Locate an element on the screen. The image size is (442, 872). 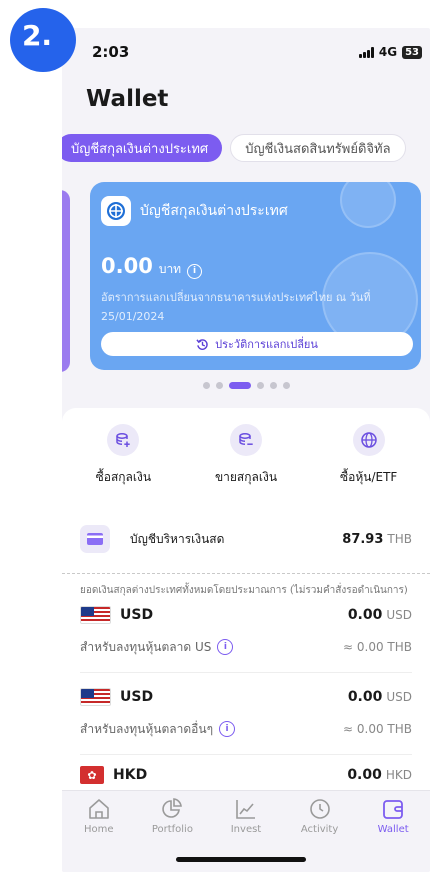
status-time: 2:03 is located at coordinates (111, 52).